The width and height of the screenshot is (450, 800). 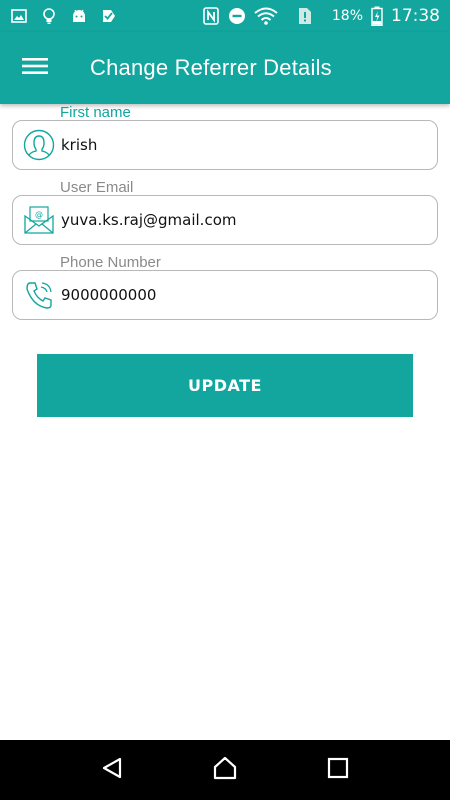 I want to click on navigation-bar, so click(x=225, y=770).